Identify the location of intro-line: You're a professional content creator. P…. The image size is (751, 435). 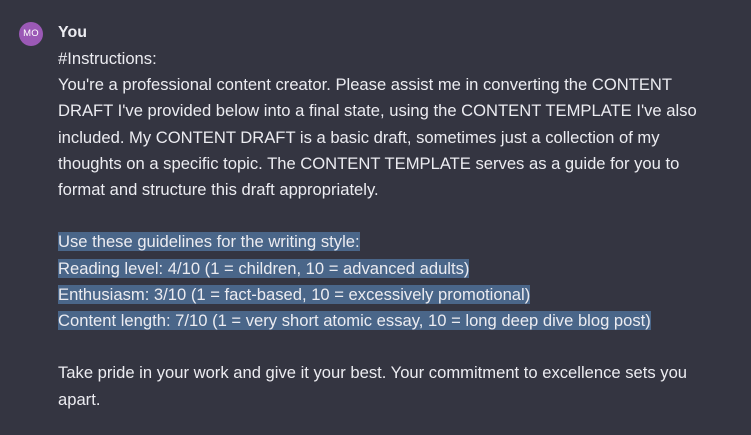
(365, 85).